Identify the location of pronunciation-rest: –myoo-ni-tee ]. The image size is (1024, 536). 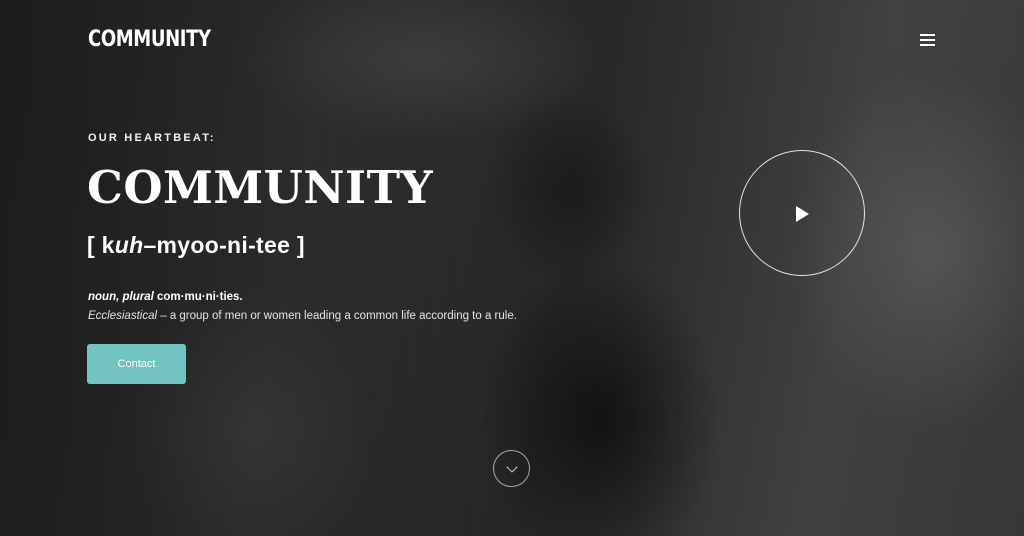
(224, 245).